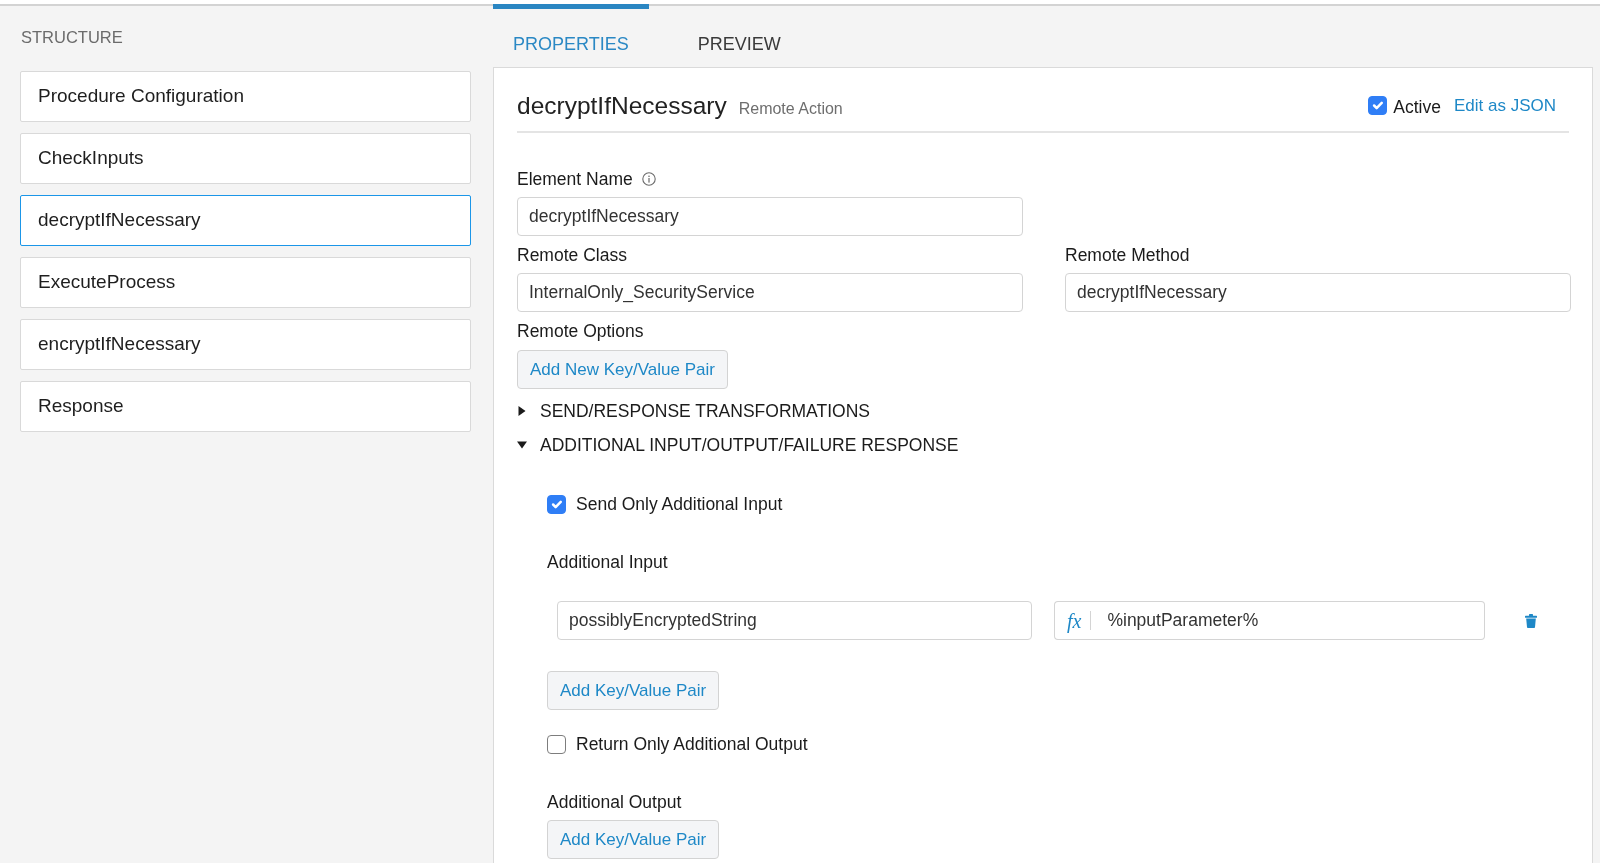 The height and width of the screenshot is (863, 1600). I want to click on field-label: Additional Input, so click(607, 562).